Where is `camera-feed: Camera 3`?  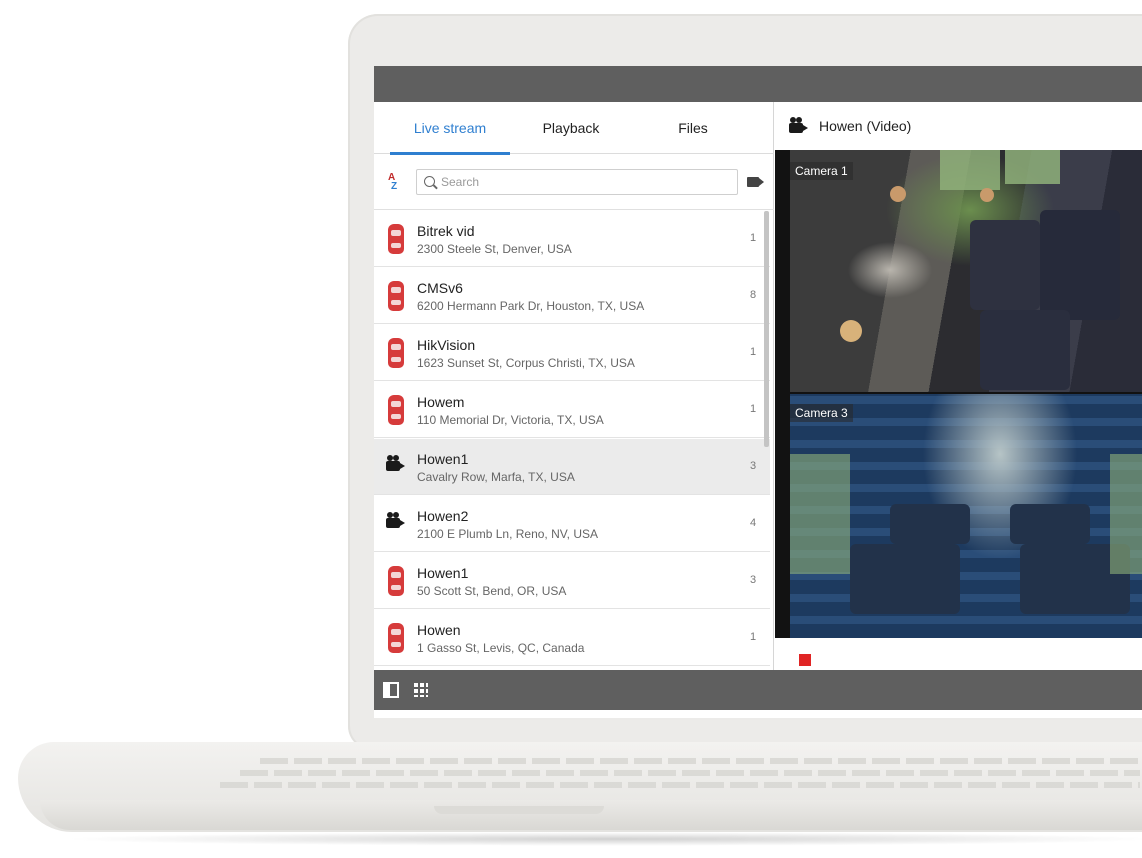 camera-feed: Camera 3 is located at coordinates (966, 516).